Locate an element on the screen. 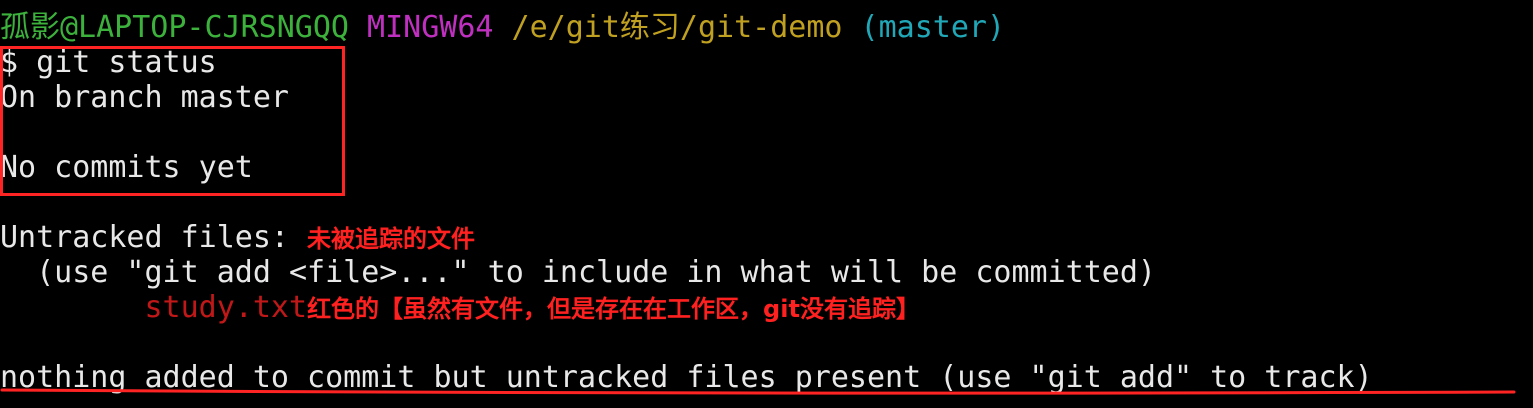  untracked-annotation: 未被追踪的文件 is located at coordinates (391, 239).